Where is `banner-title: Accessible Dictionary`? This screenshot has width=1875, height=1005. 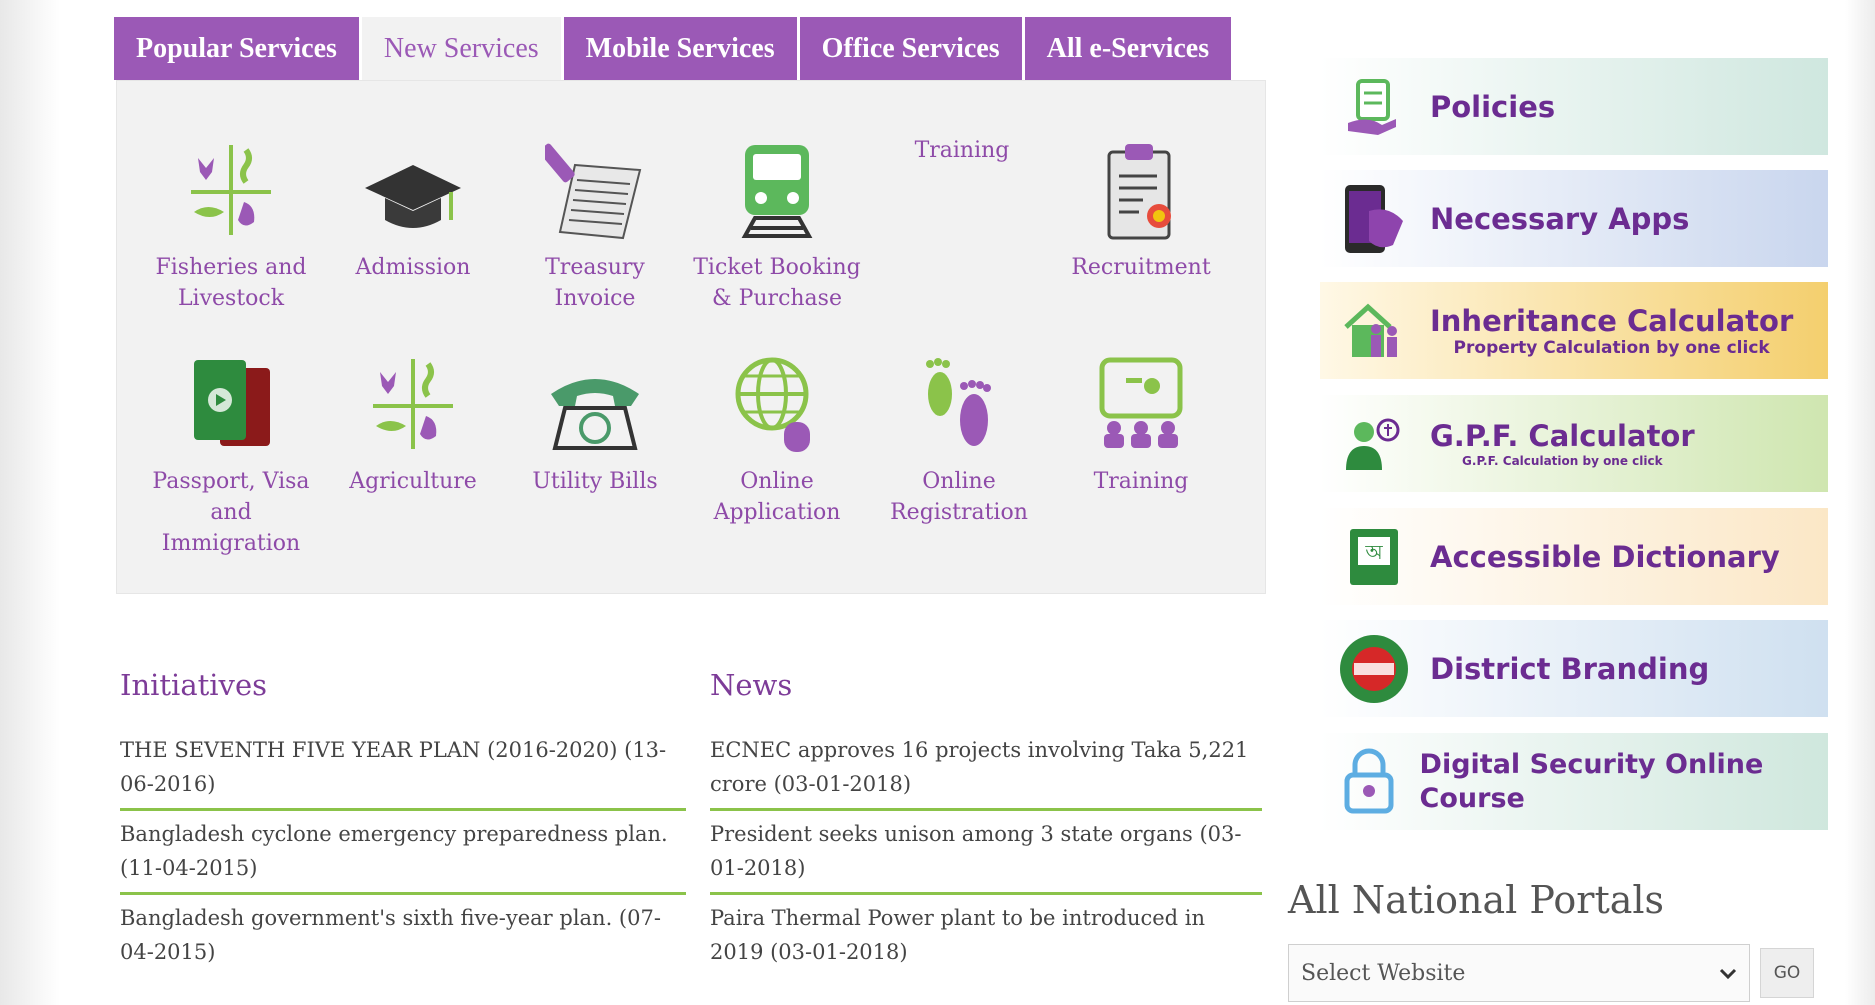 banner-title: Accessible Dictionary is located at coordinates (1605, 556).